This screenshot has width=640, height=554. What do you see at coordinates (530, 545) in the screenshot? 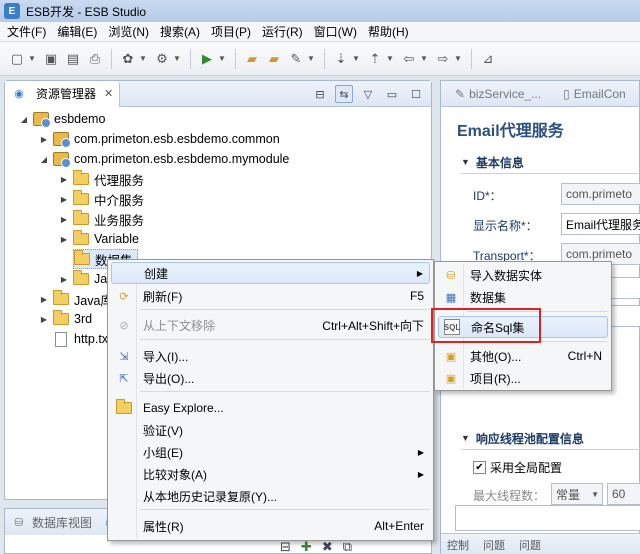
I see `tab-problem-2: 问题` at bounding box center [530, 545].